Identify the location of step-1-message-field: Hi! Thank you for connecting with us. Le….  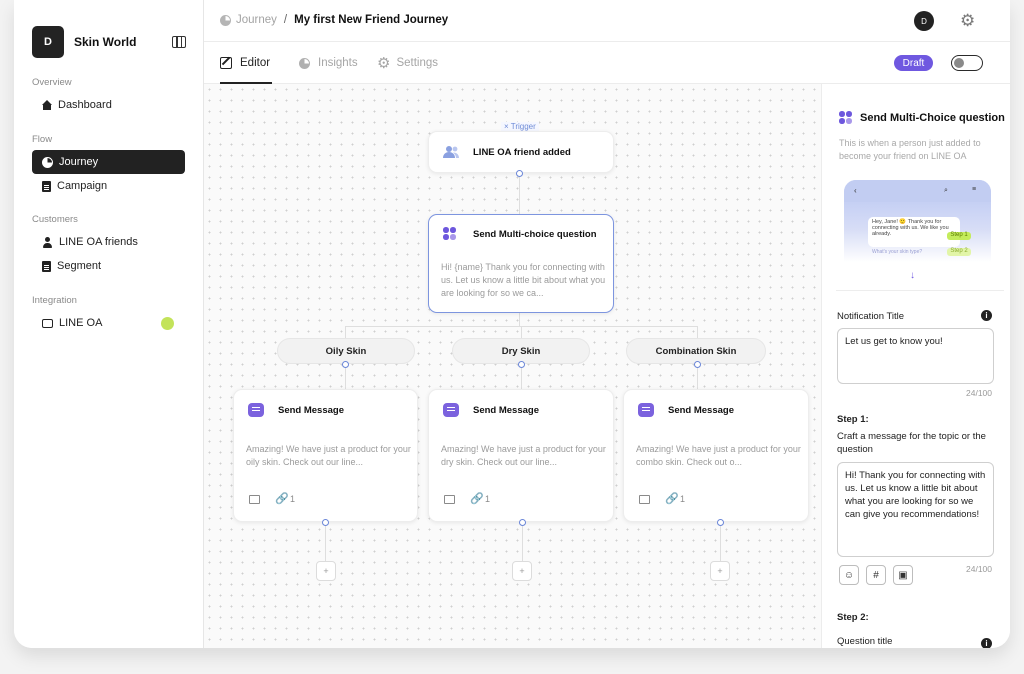
(915, 509).